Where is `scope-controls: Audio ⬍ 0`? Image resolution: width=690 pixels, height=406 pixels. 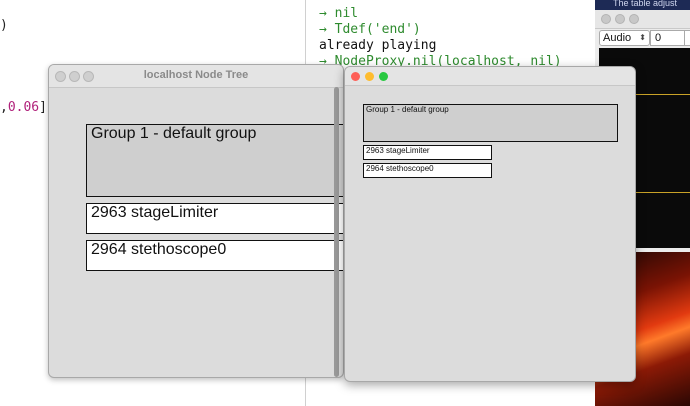
scope-controls: Audio ⬍ 0 is located at coordinates (642, 38).